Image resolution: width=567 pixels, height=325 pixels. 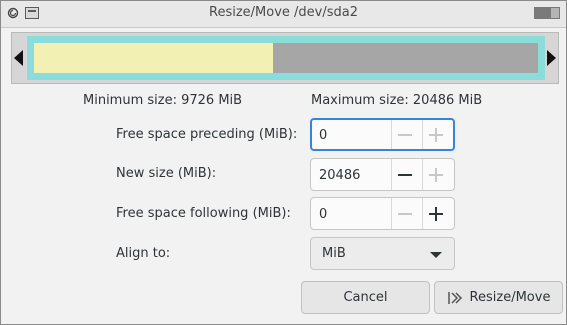 What do you see at coordinates (18, 58) in the screenshot?
I see `left-resize-handle-icon` at bounding box center [18, 58].